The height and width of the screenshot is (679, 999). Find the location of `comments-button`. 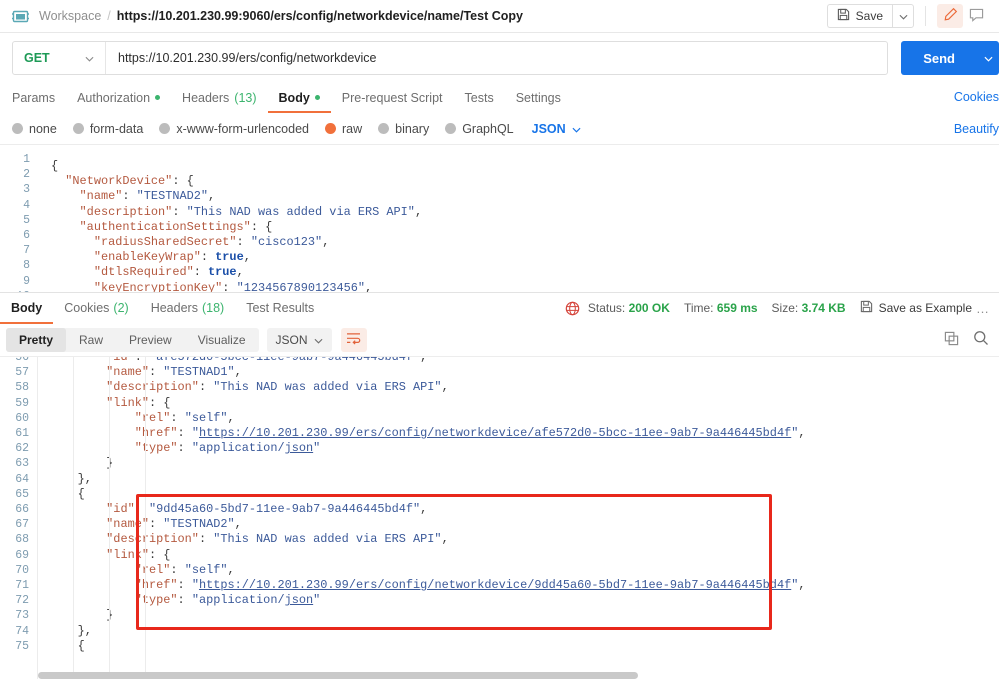

comments-button is located at coordinates (976, 16).